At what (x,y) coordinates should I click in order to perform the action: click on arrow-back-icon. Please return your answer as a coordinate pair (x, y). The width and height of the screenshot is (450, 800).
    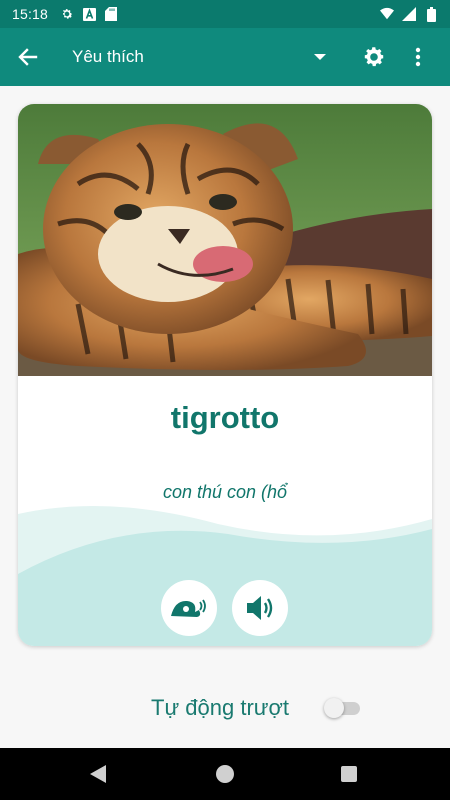
    Looking at the image, I should click on (28, 57).